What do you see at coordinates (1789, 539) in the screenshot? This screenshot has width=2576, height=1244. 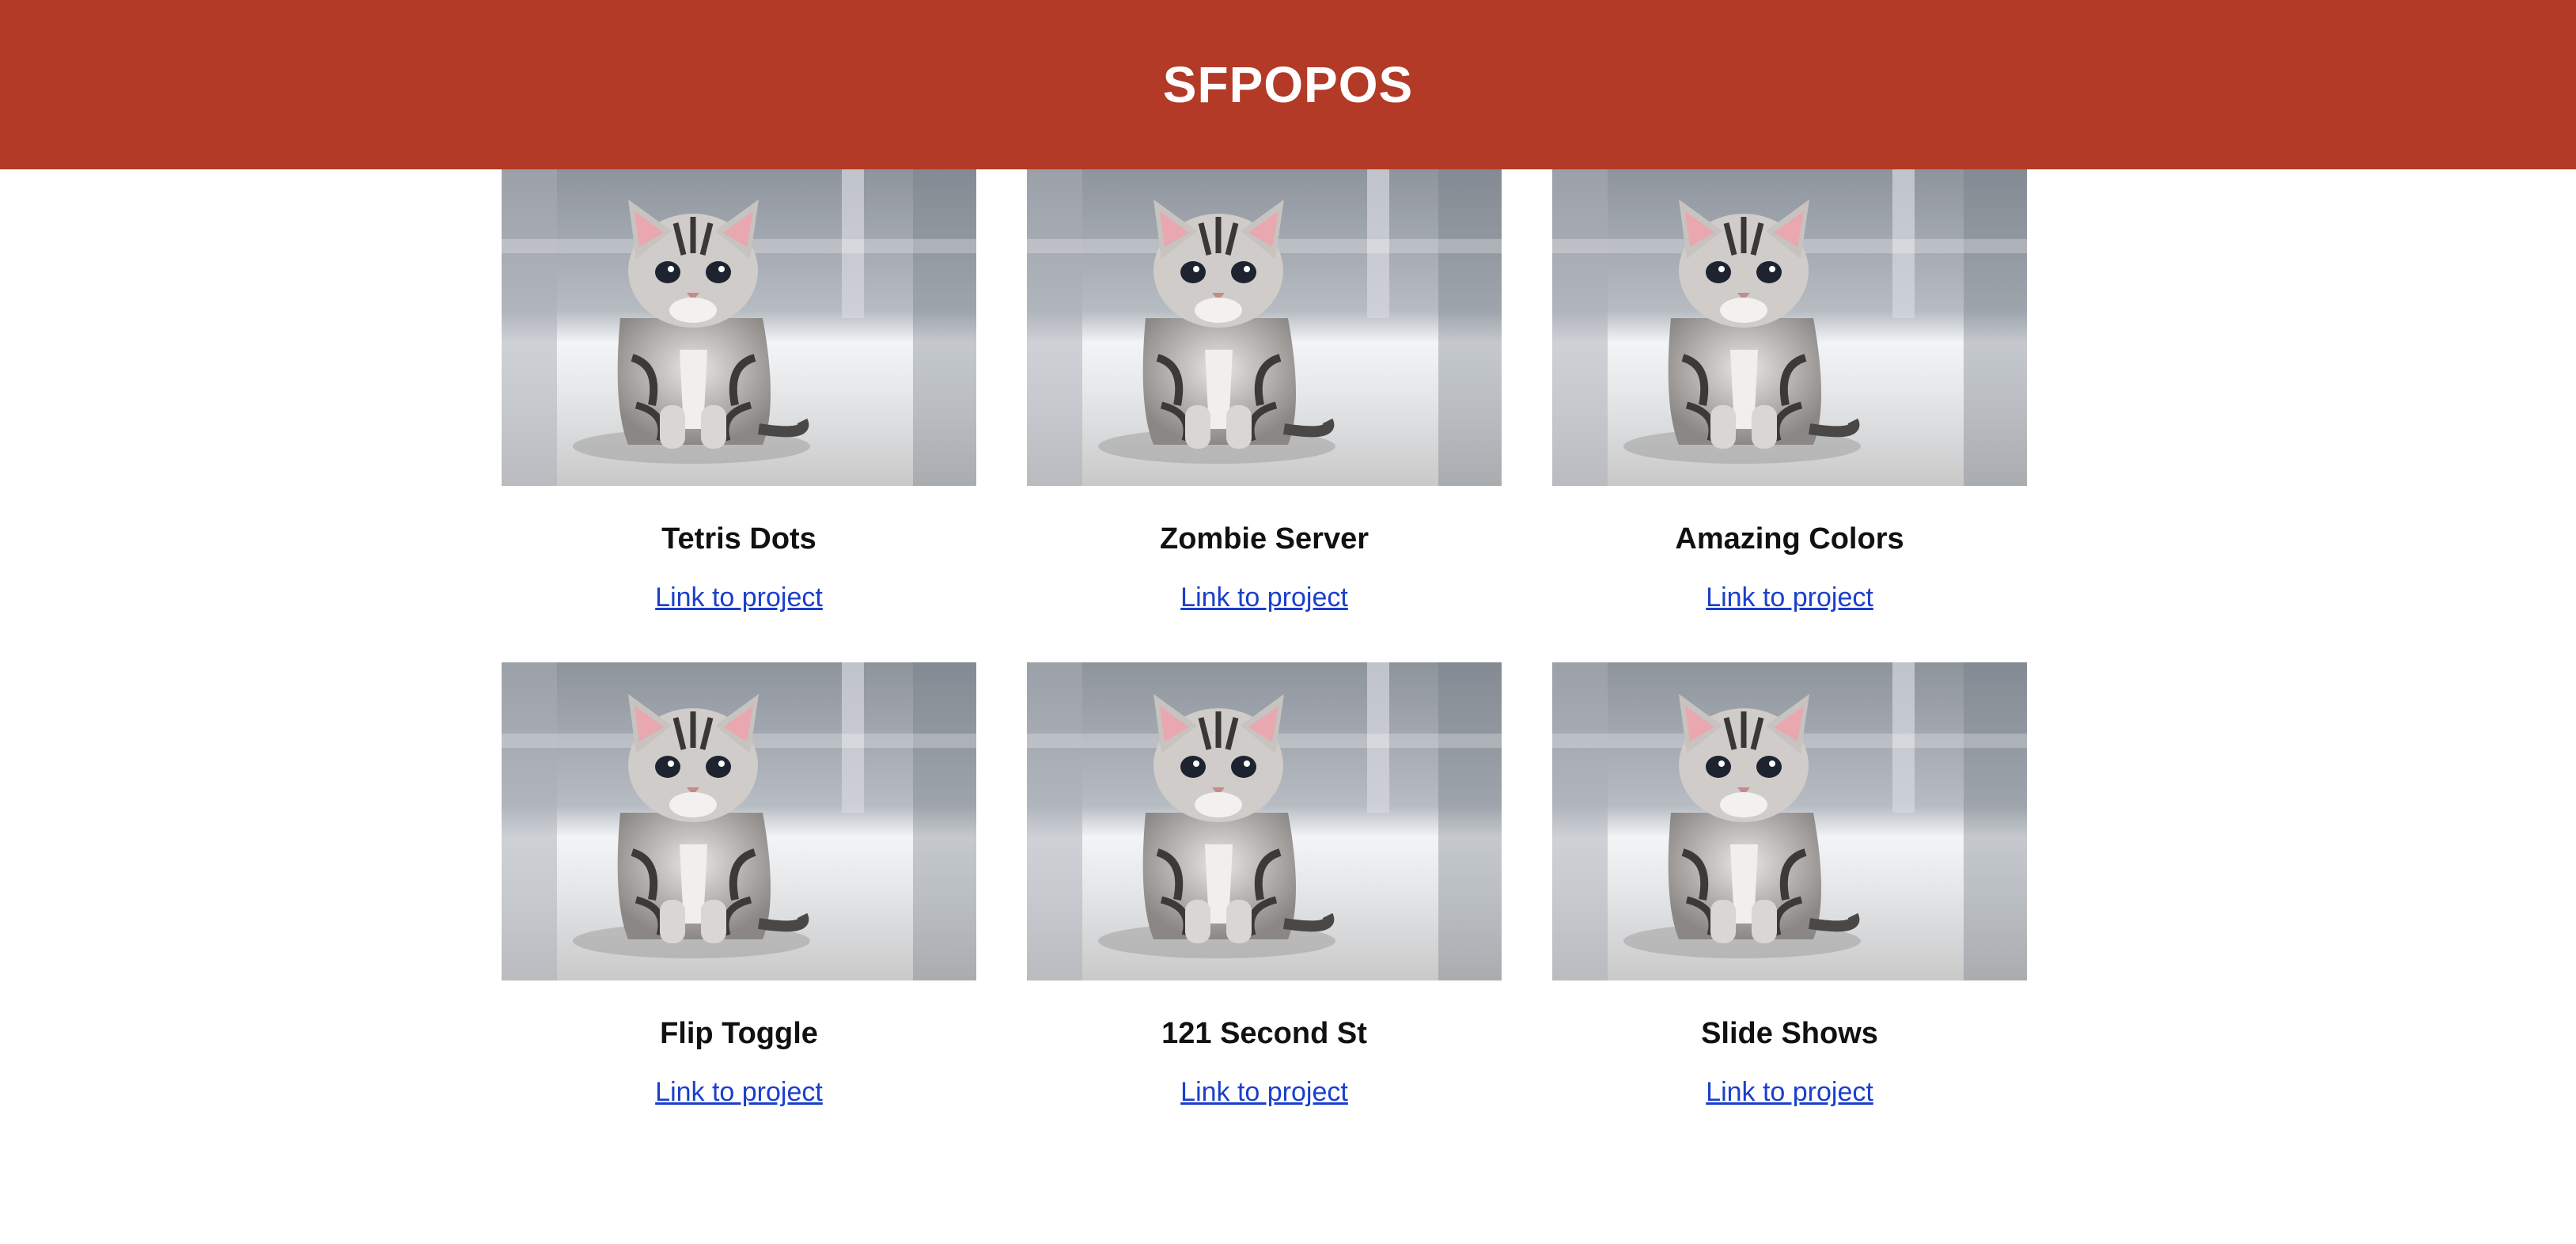 I see `project-title: Amazing Colors` at bounding box center [1789, 539].